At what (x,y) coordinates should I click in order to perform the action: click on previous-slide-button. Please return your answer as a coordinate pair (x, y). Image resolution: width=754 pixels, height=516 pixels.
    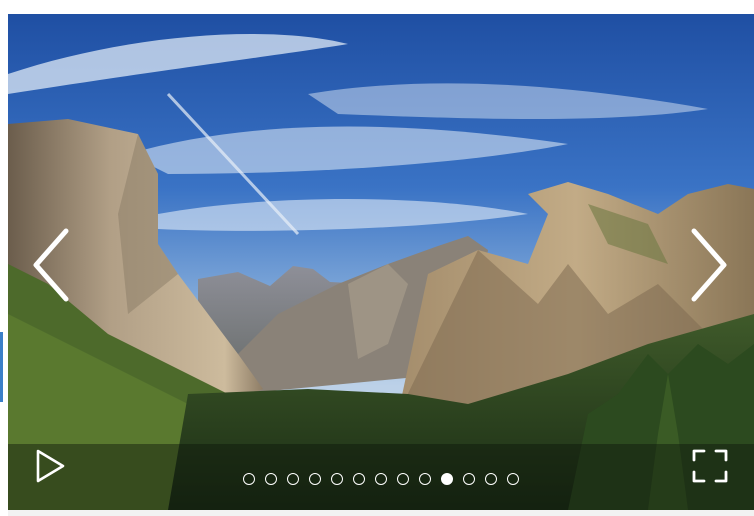
    Looking at the image, I should click on (52, 265).